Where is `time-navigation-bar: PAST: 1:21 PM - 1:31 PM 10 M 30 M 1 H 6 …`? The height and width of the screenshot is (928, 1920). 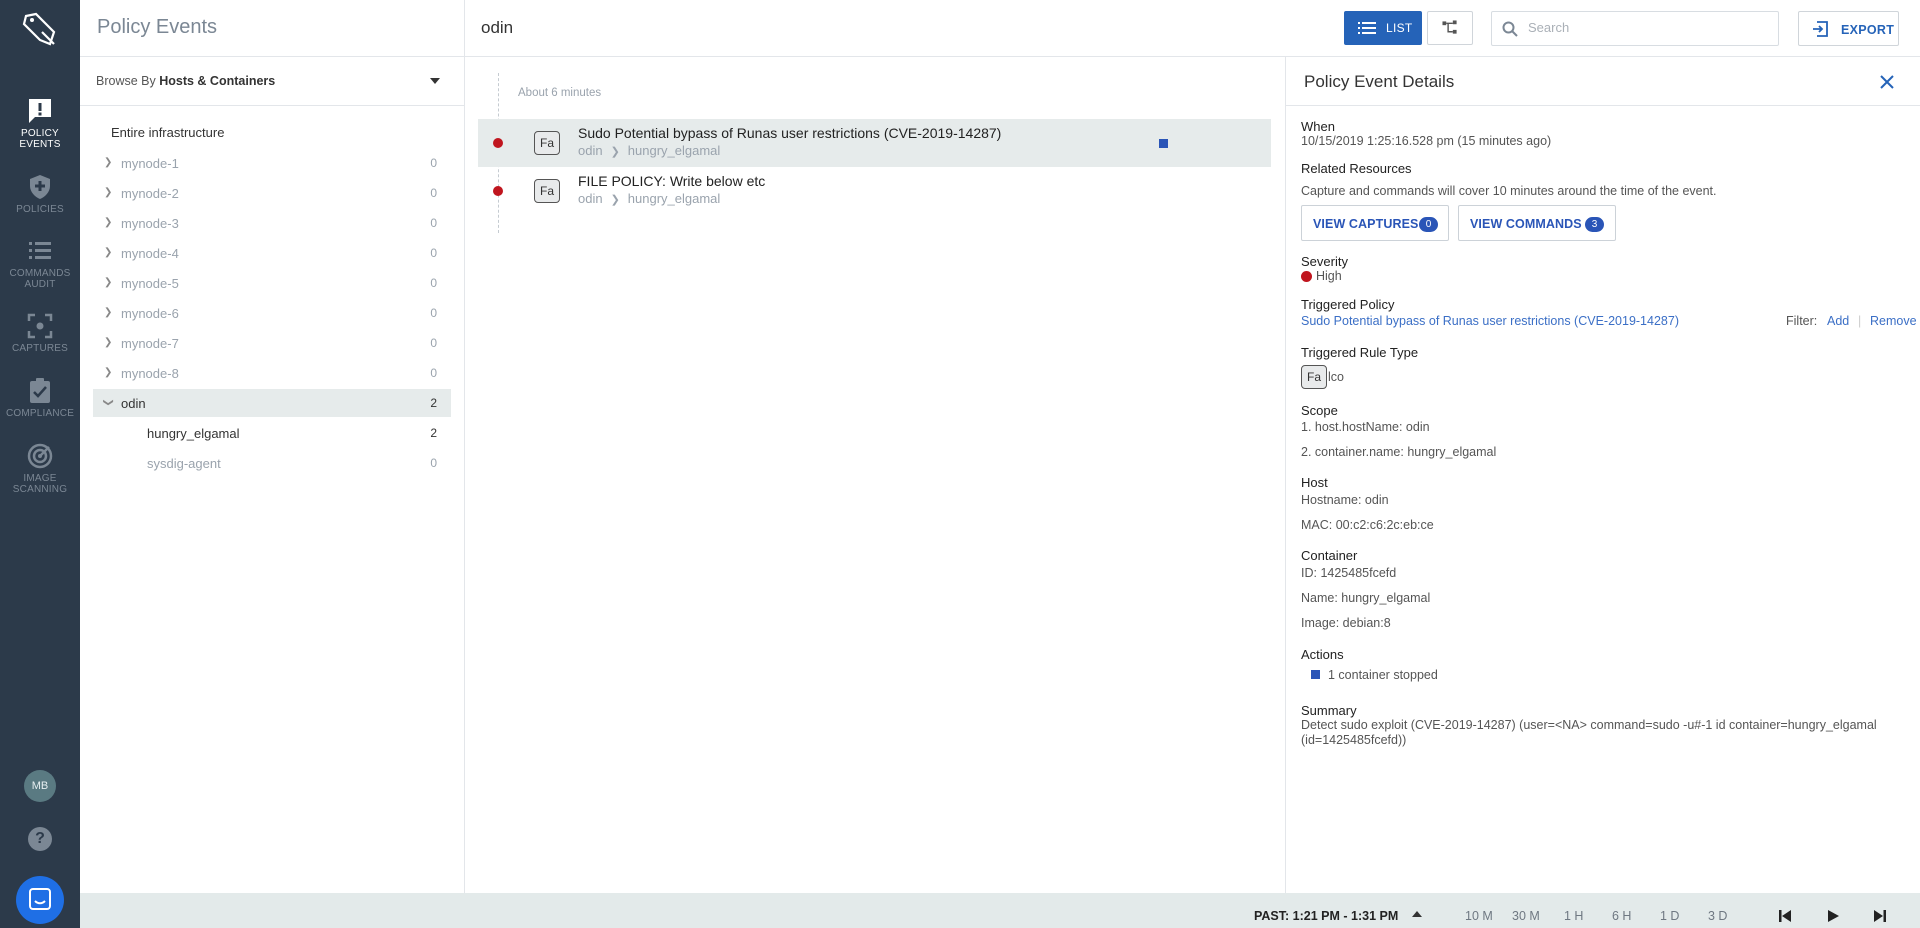
time-navigation-bar: PAST: 1:21 PM - 1:31 PM 10 M 30 M 1 H 6 … is located at coordinates (1000, 910).